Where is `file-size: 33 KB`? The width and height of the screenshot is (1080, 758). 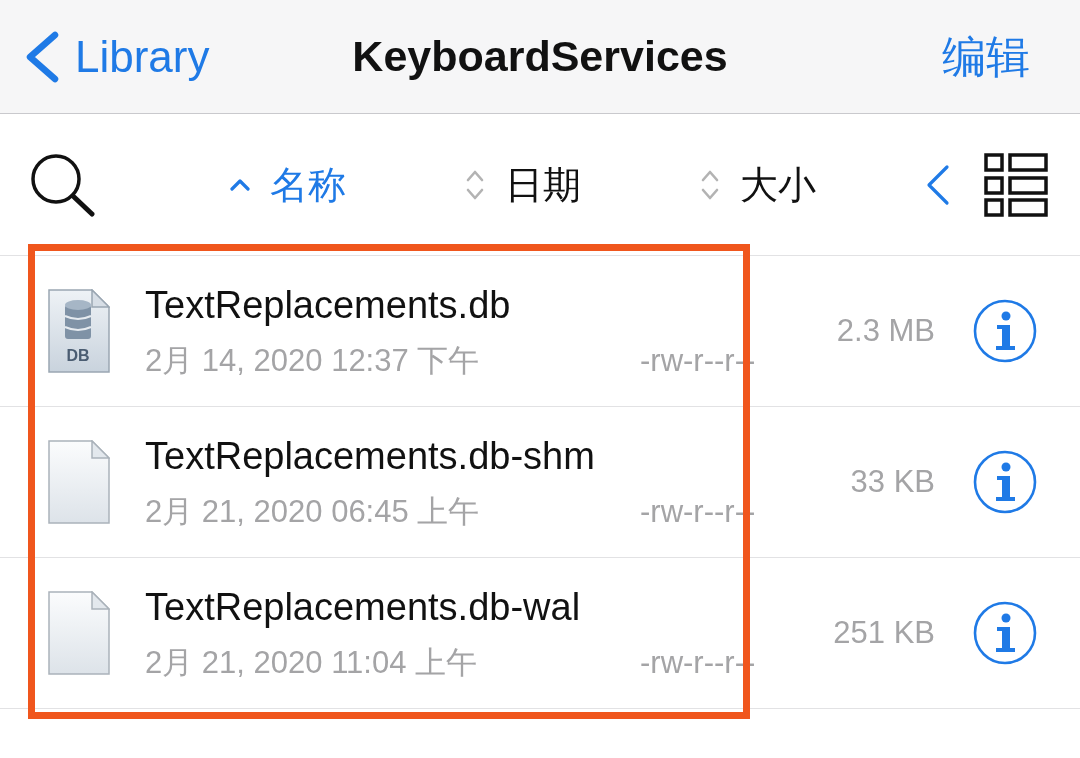
file-size: 33 KB is located at coordinates (892, 482).